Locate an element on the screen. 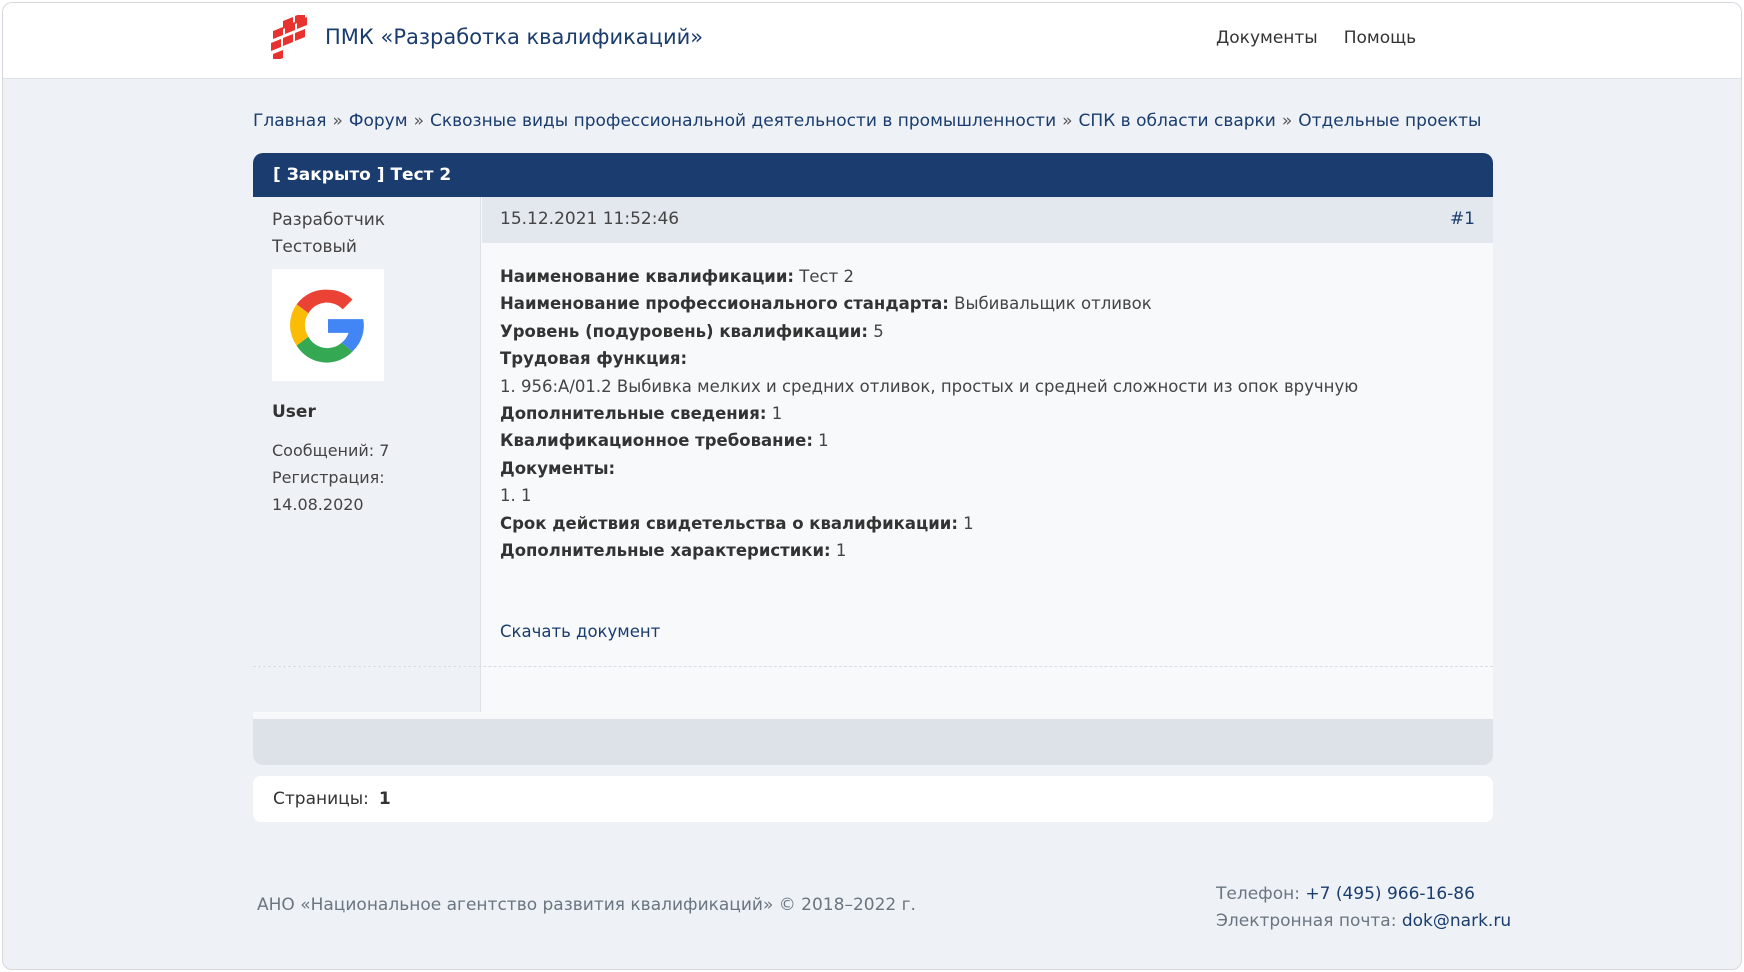  phone-label: Телефон: is located at coordinates (1258, 894).